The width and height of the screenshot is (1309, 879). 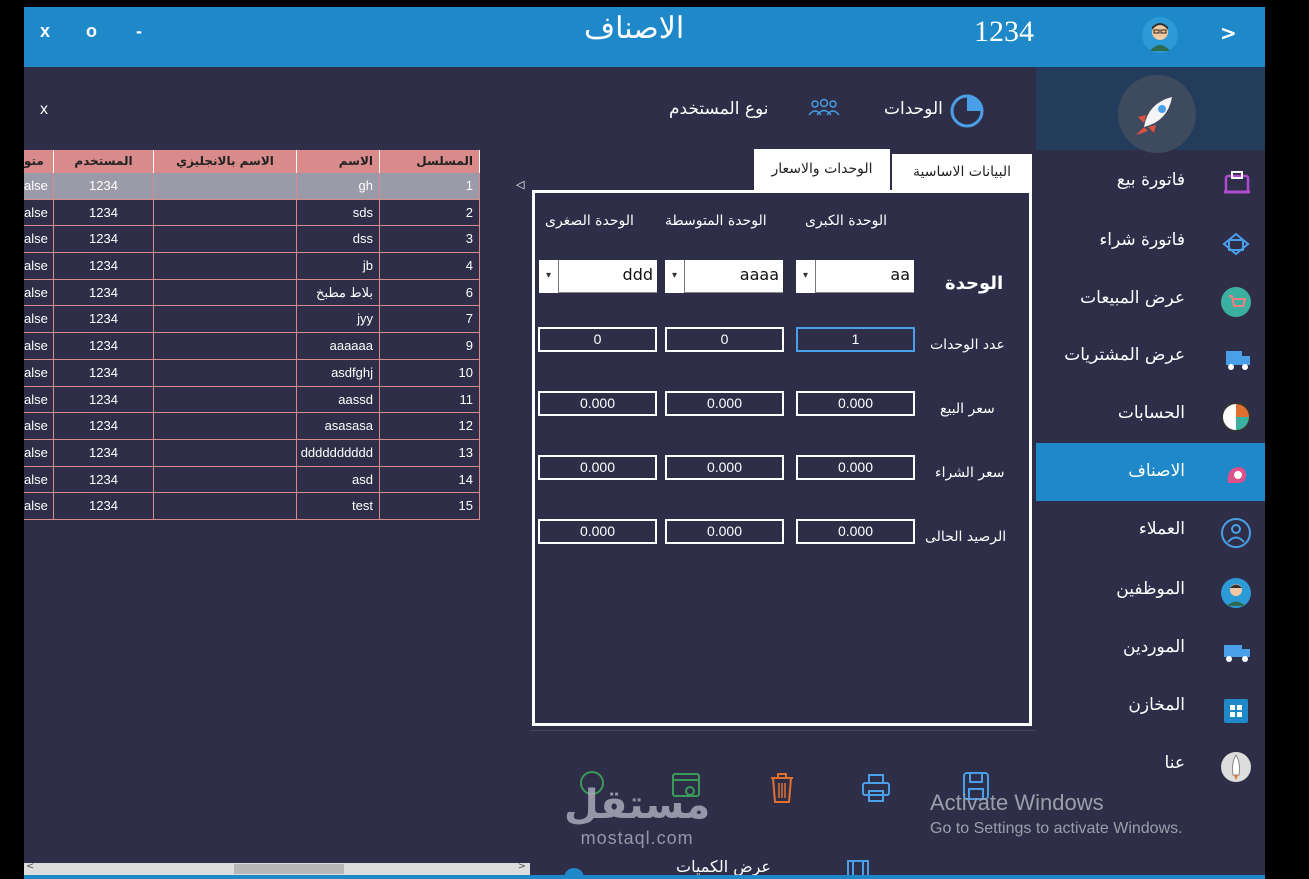 I want to click on table-row: alse 1234 asdfghj 10, so click(x=252, y=373).